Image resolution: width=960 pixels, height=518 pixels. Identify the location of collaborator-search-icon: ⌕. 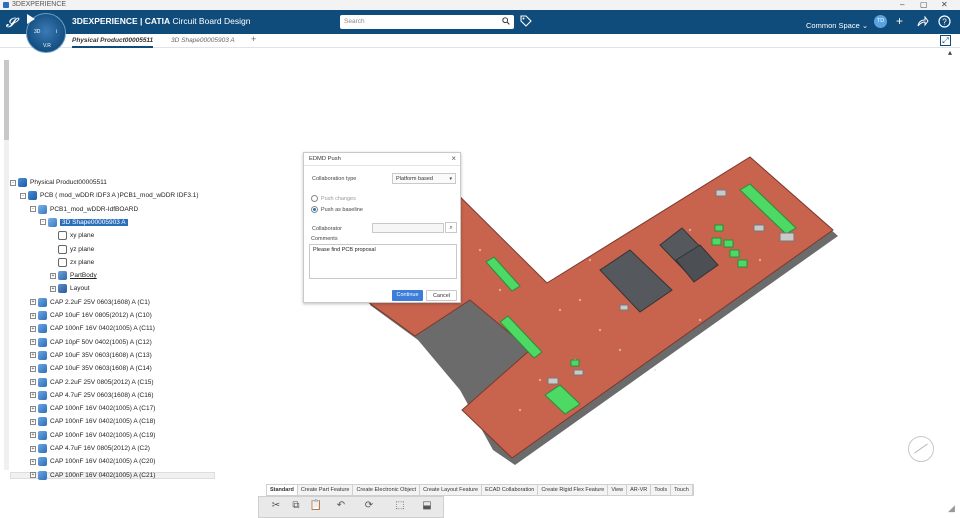
(451, 227).